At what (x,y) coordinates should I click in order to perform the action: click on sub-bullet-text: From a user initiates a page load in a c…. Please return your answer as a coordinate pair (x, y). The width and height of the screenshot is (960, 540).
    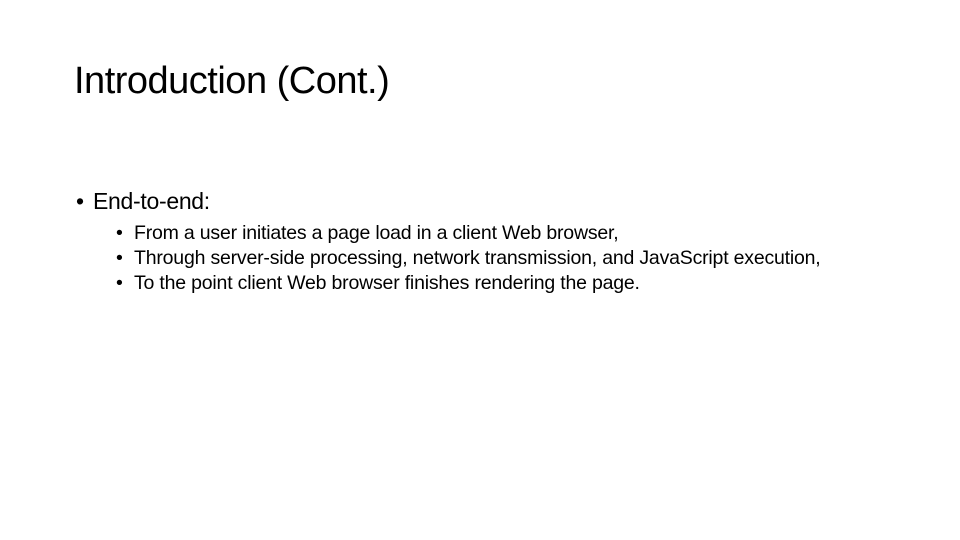
    Looking at the image, I should click on (376, 233).